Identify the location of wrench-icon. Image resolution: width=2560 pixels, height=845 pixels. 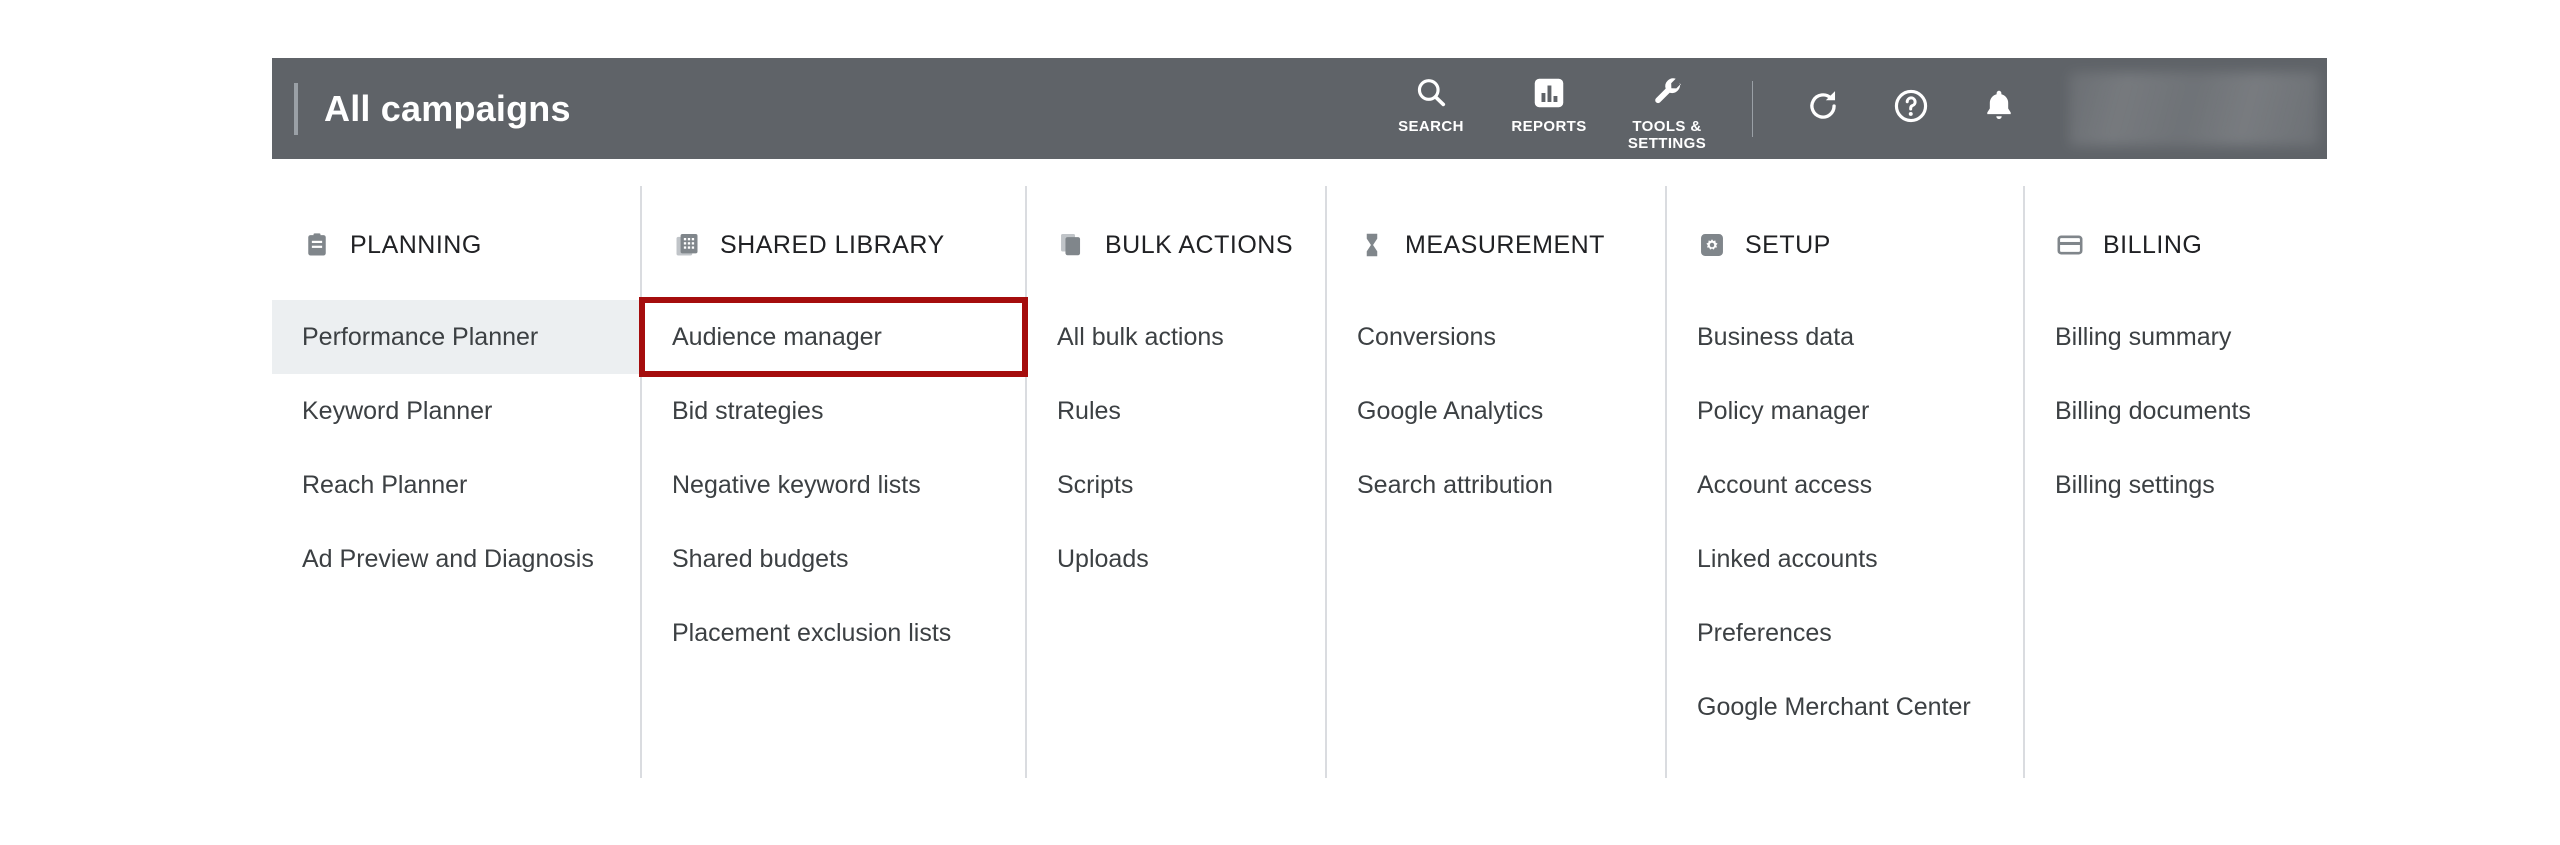
(1667, 93).